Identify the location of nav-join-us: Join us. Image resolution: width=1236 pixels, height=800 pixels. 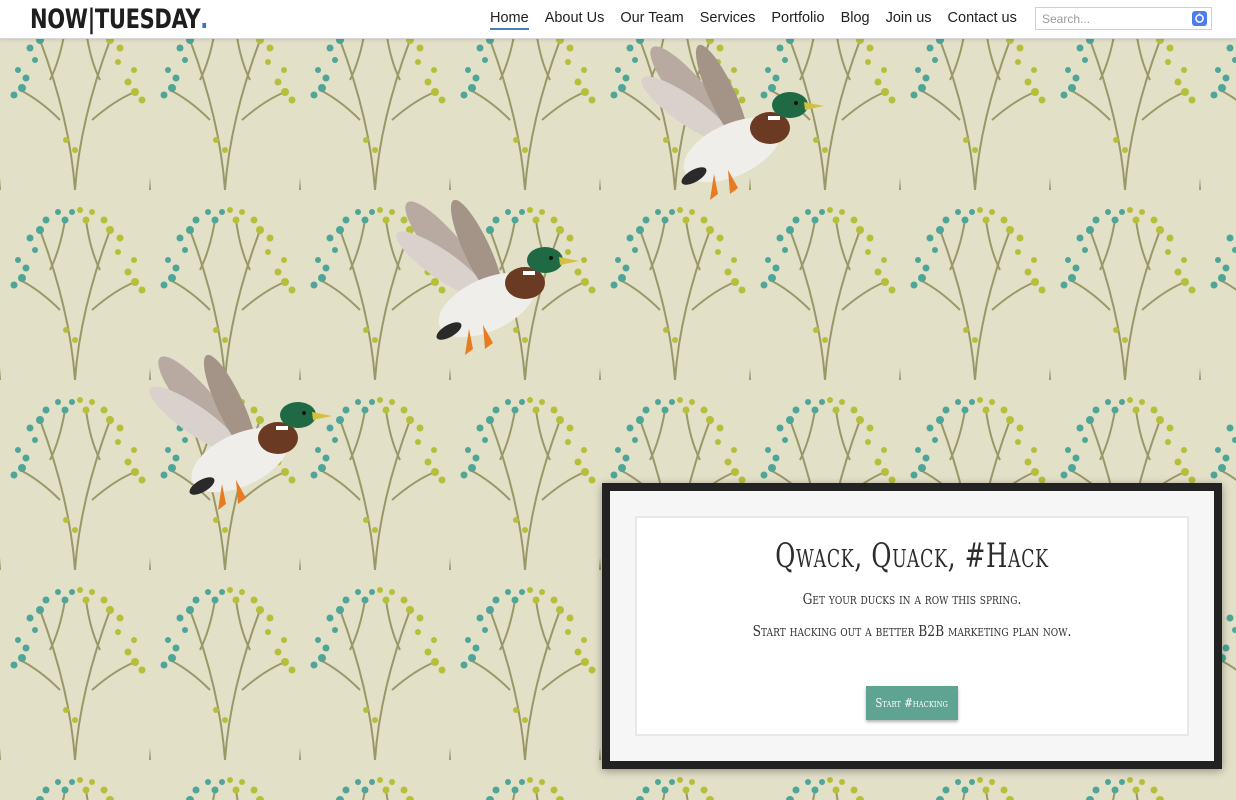
(909, 19).